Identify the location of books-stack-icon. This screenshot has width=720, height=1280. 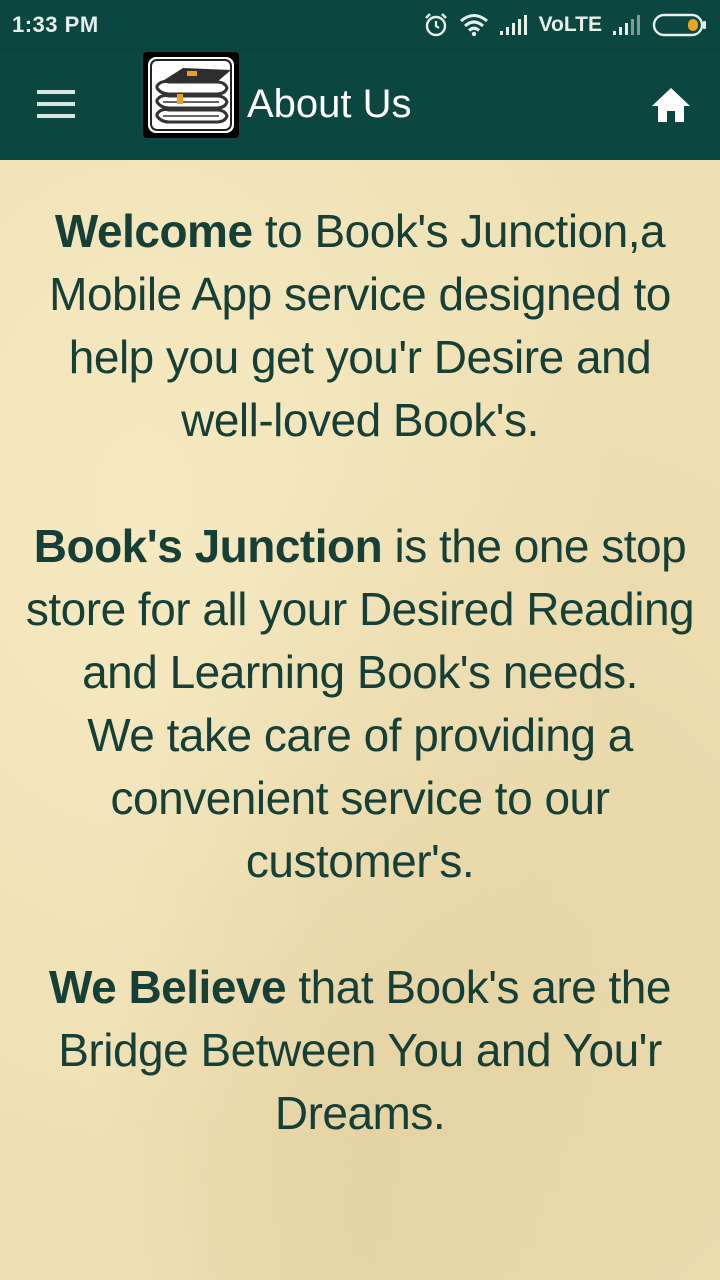
(191, 95).